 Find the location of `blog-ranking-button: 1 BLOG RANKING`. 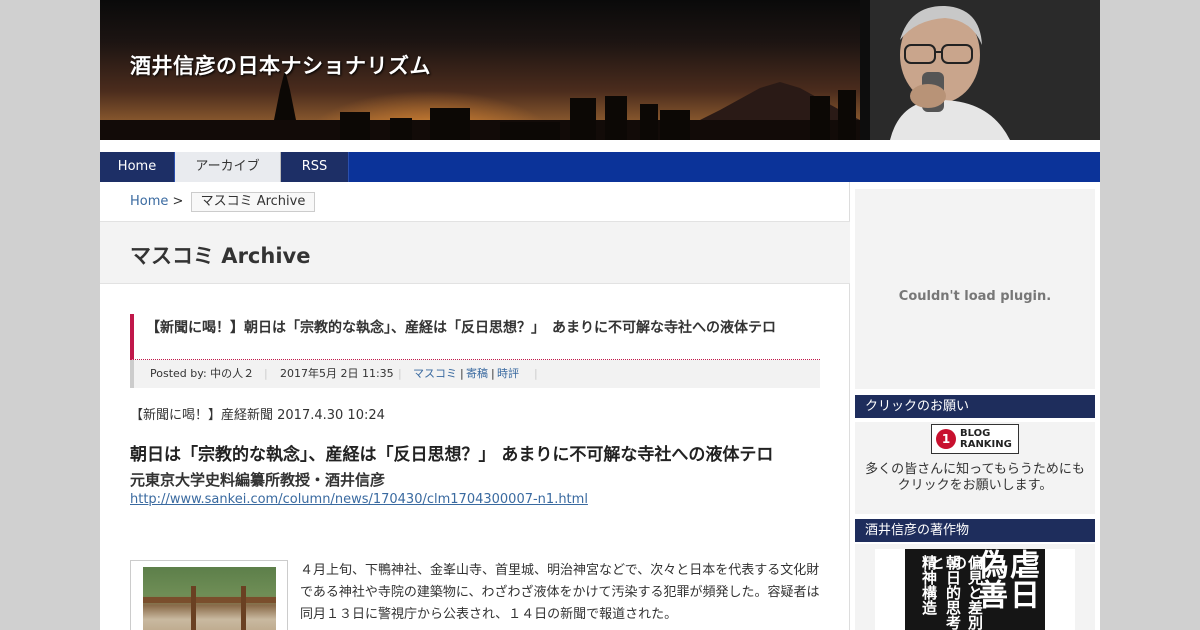

blog-ranking-button: 1 BLOG RANKING is located at coordinates (975, 439).